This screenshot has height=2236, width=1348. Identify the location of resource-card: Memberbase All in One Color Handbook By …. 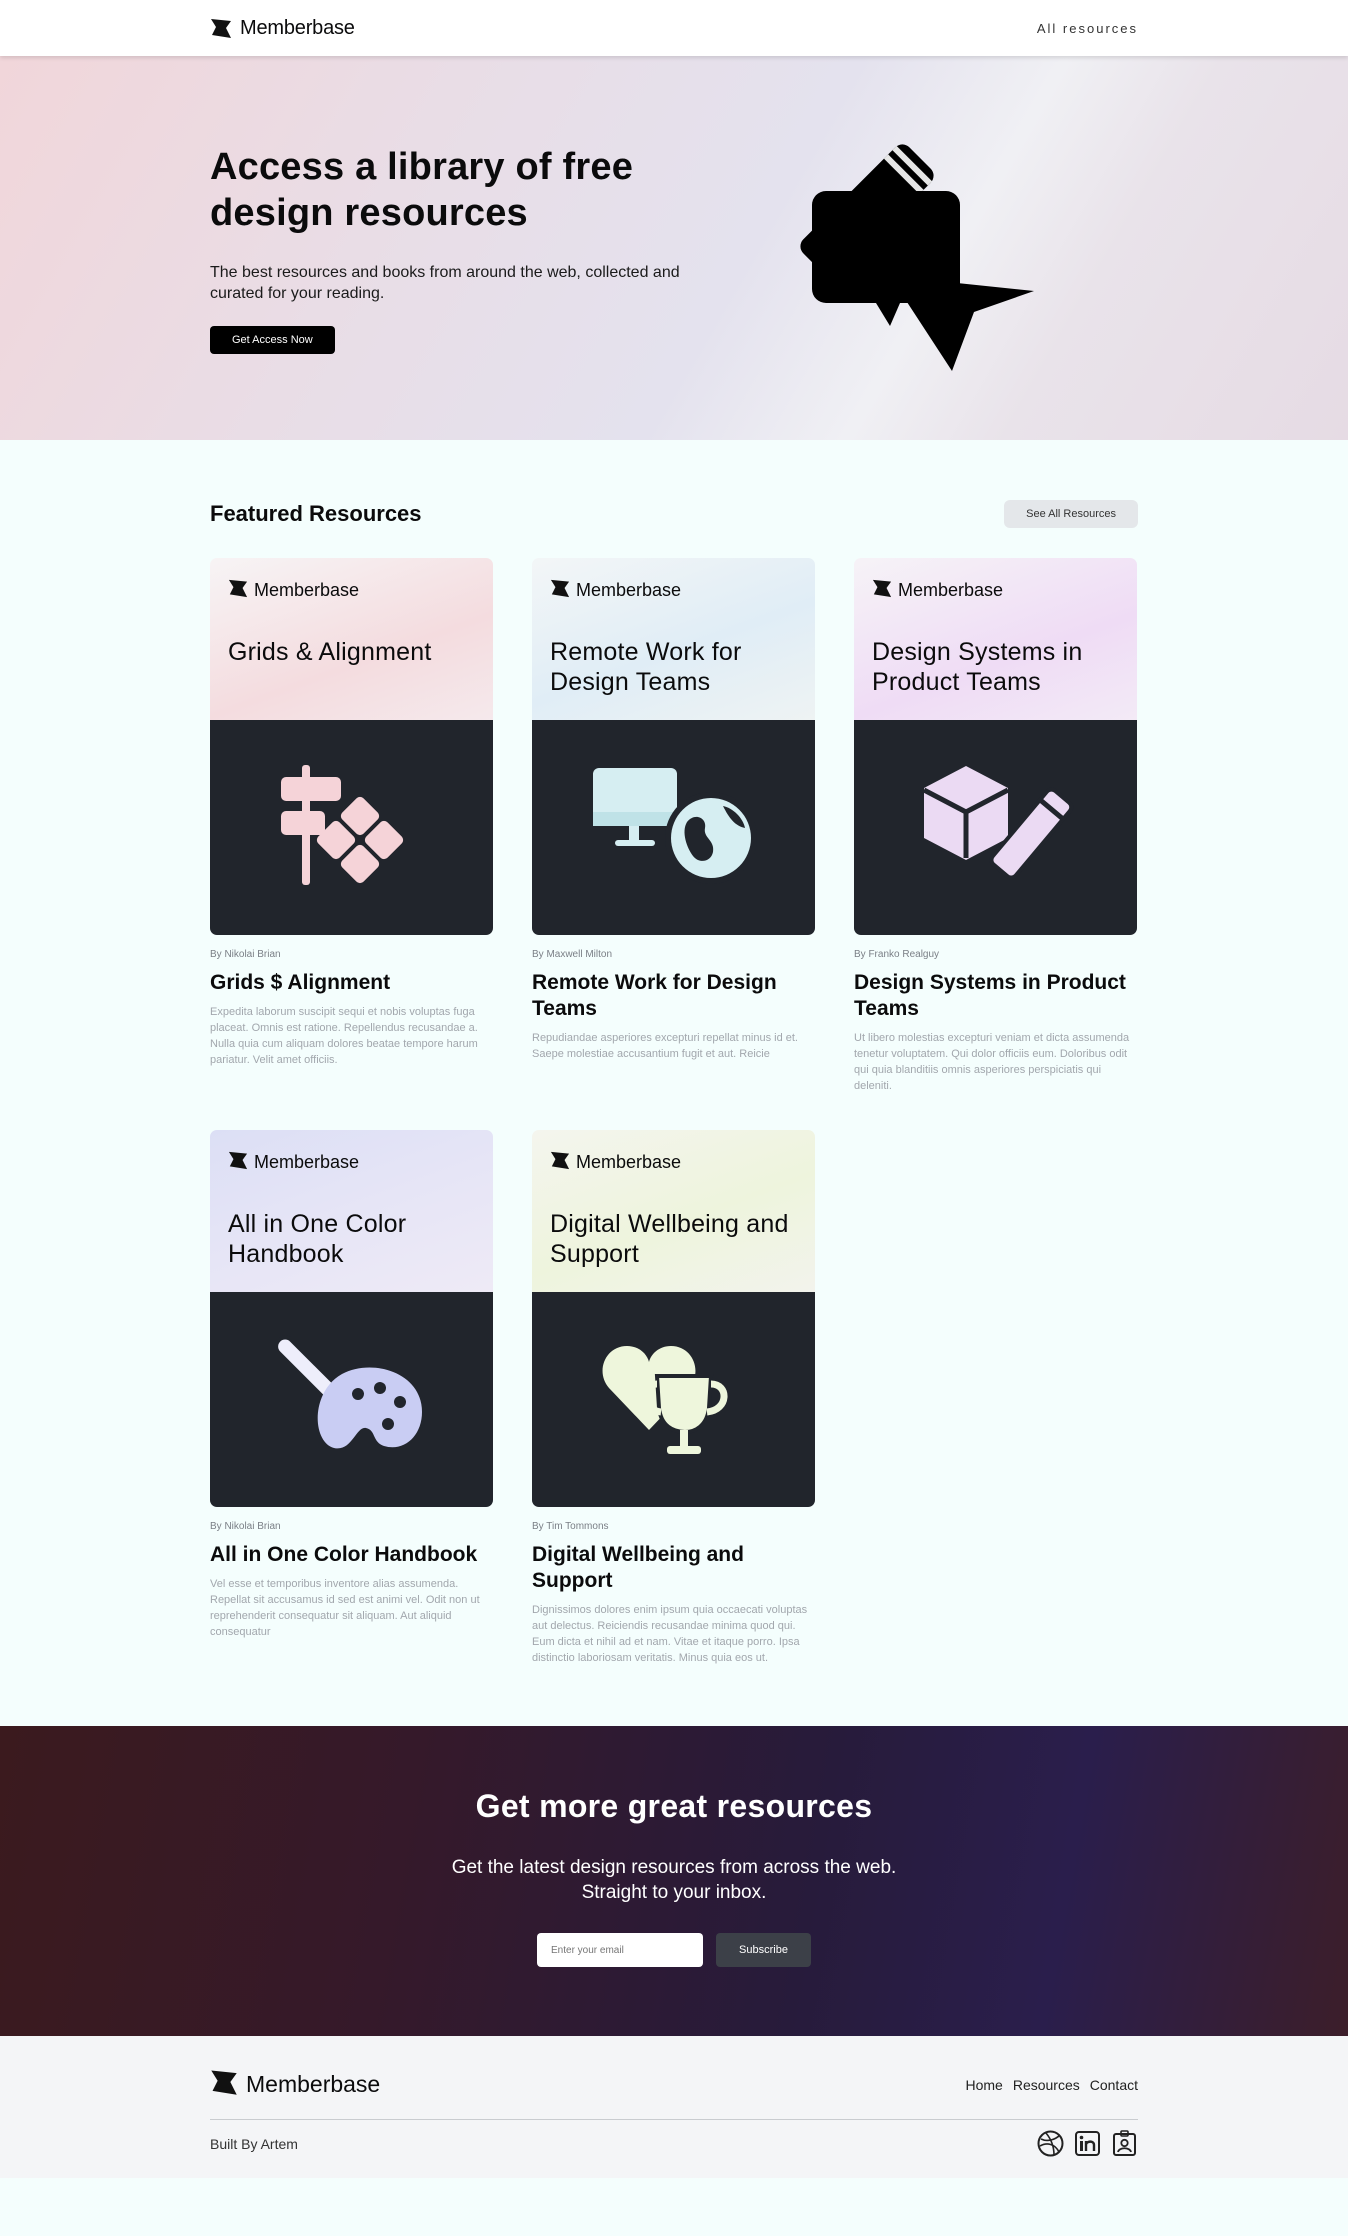
(351, 1398).